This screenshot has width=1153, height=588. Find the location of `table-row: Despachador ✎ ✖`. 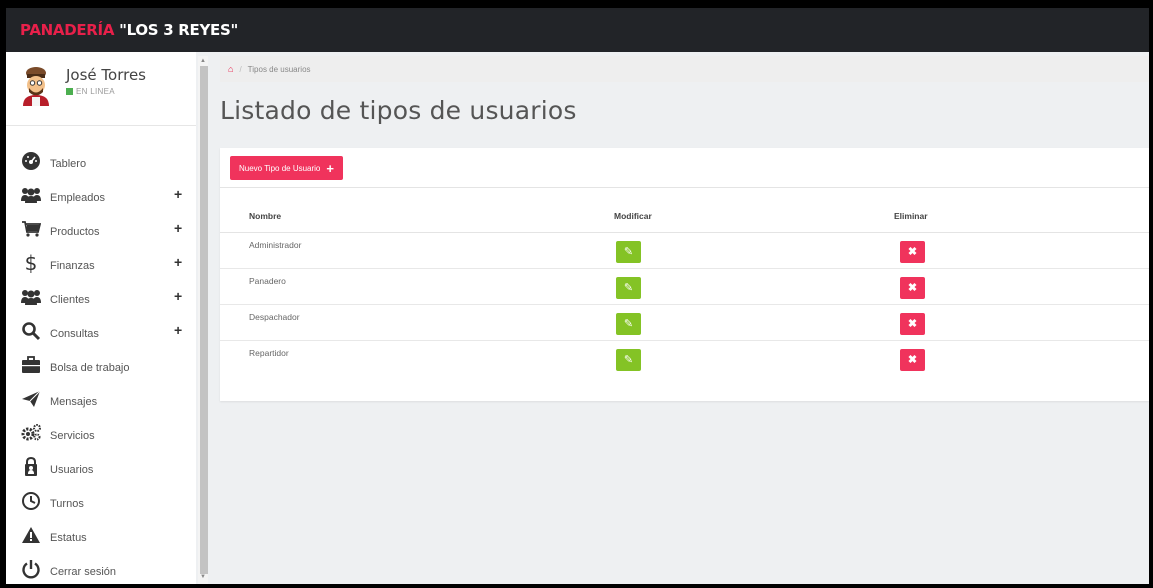

table-row: Despachador ✎ ✖ is located at coordinates (684, 322).